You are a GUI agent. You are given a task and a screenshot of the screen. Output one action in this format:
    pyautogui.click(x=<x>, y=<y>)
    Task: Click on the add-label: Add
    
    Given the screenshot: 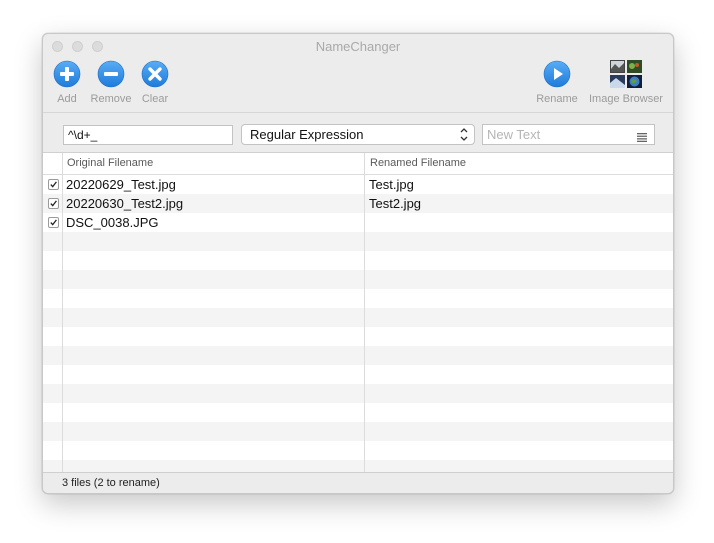 What is the action you would take?
    pyautogui.click(x=67, y=99)
    